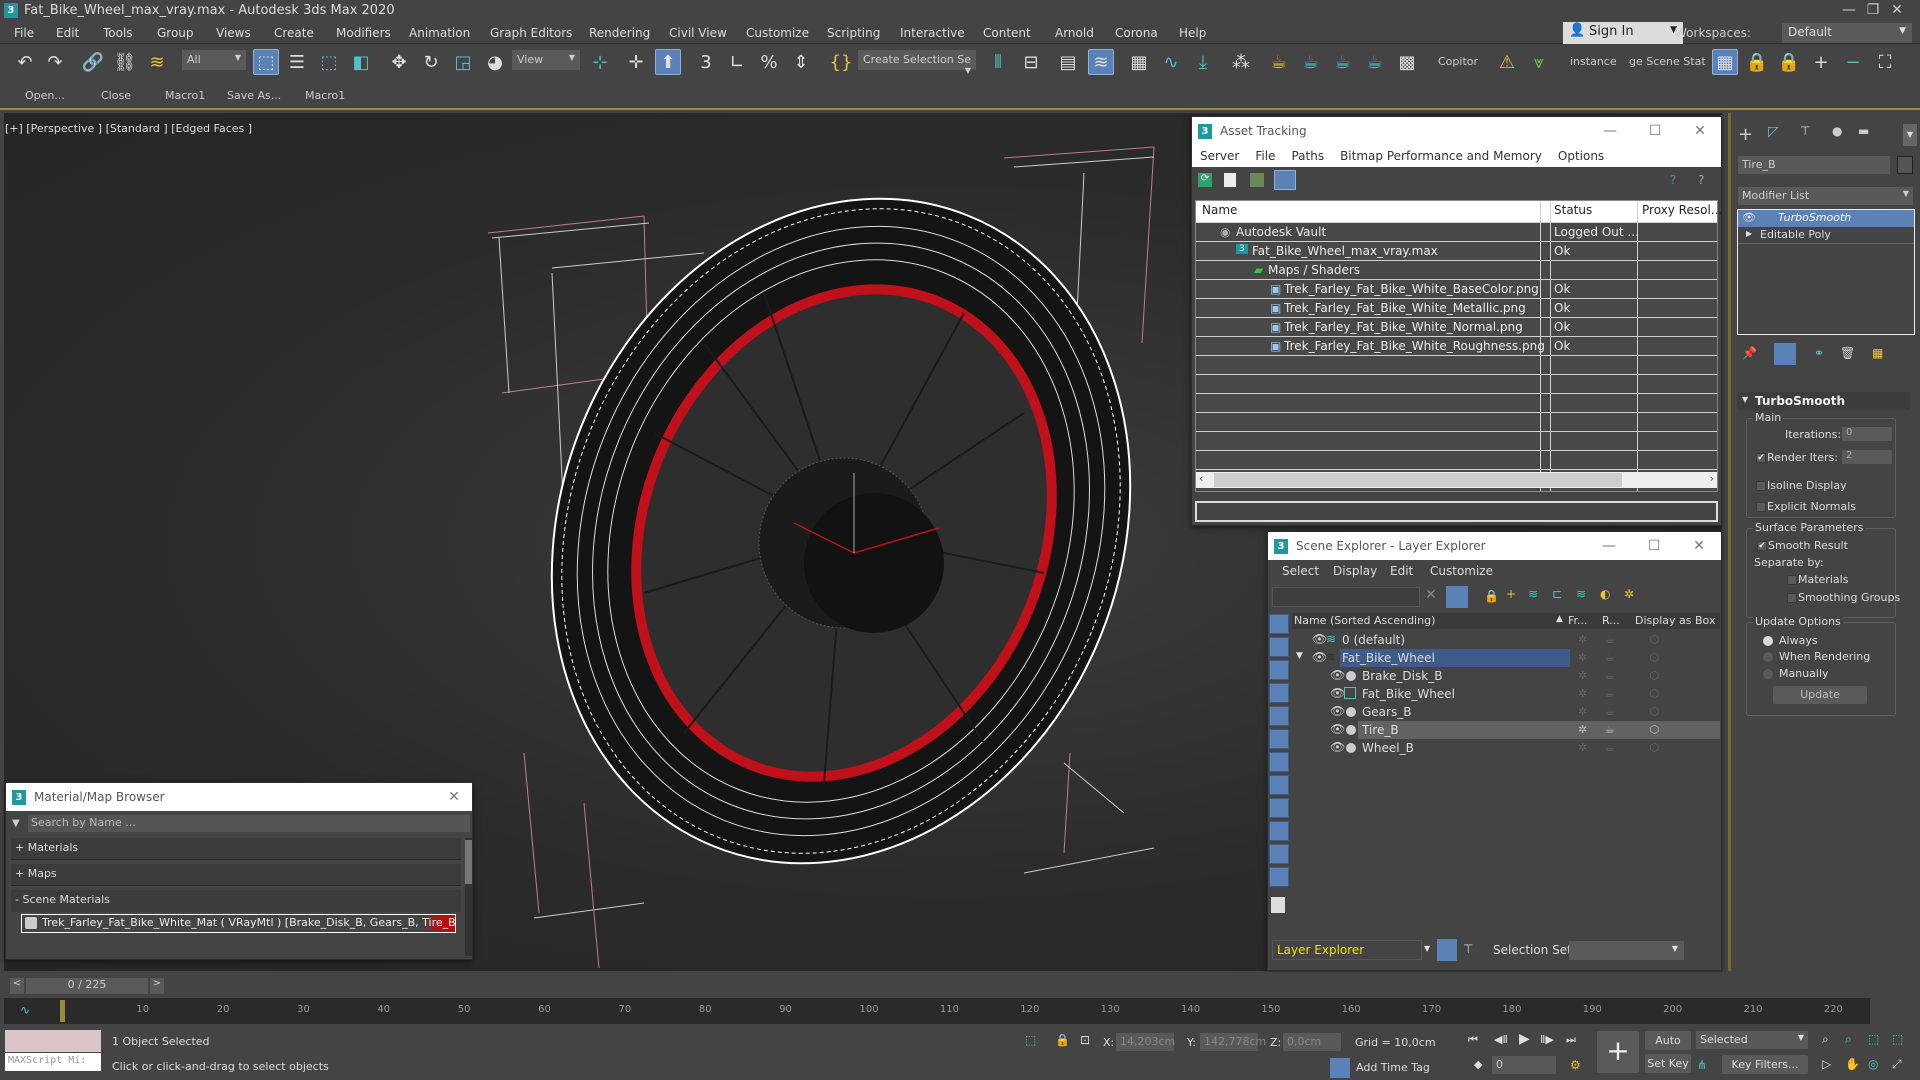 This screenshot has width=1920, height=1080. What do you see at coordinates (1581, 156) in the screenshot?
I see `menu-options: Options` at bounding box center [1581, 156].